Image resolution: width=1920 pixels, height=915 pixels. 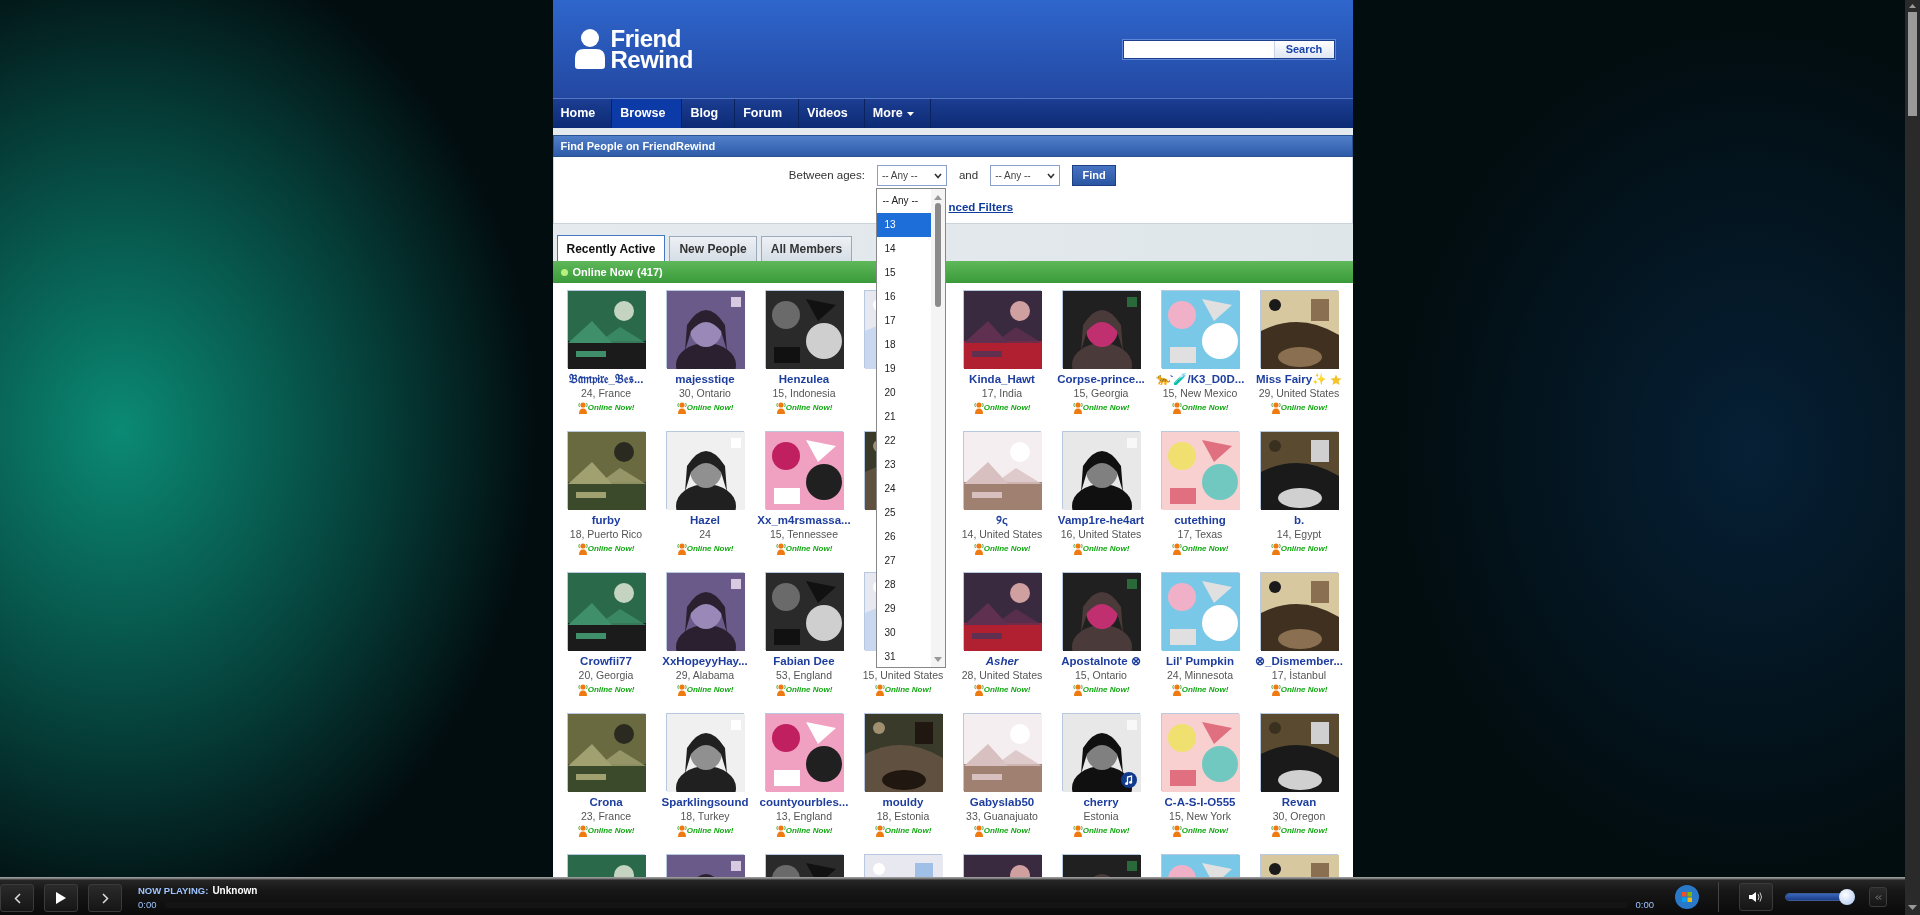 What do you see at coordinates (903, 537) in the screenshot?
I see `dropdown-option: 26` at bounding box center [903, 537].